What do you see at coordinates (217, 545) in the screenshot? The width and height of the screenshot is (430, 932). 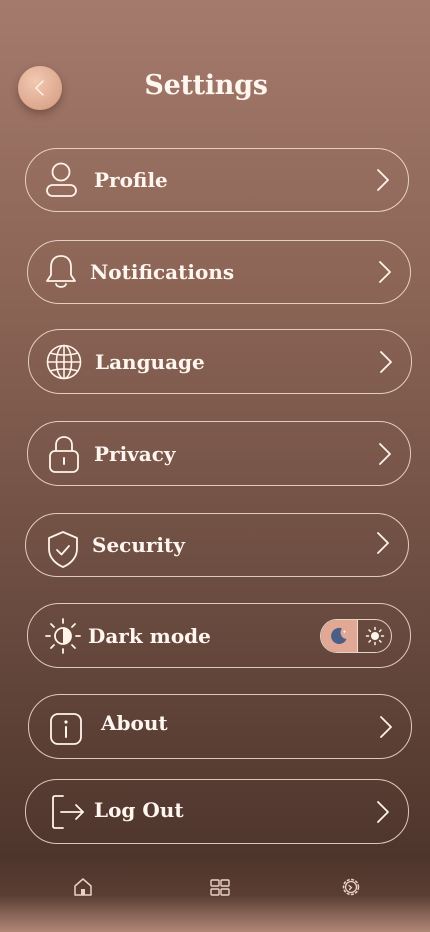 I see `menu-item-security: Security` at bounding box center [217, 545].